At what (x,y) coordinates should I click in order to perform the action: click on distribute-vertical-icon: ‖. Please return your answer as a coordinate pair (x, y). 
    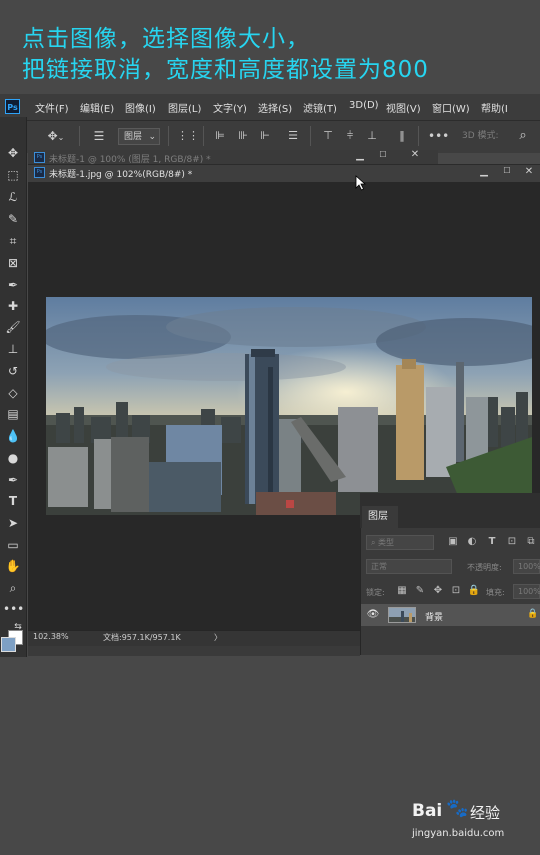
    Looking at the image, I should click on (402, 136).